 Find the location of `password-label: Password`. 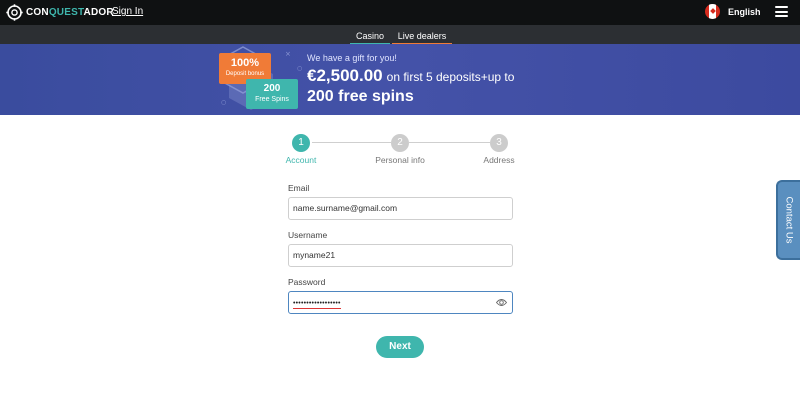

password-label: Password is located at coordinates (307, 282).